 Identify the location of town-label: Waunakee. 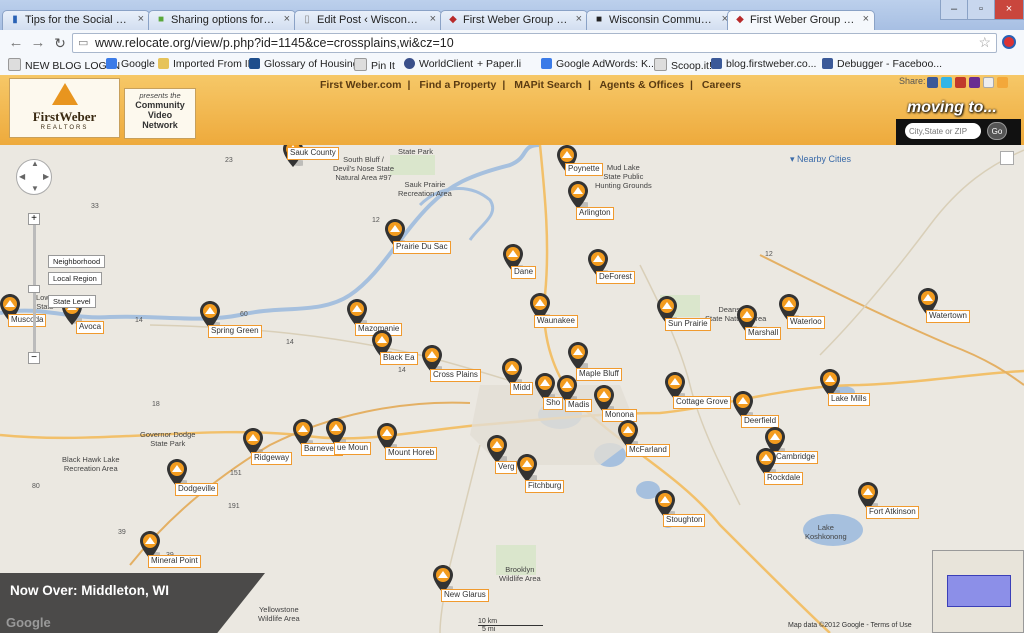
(556, 321).